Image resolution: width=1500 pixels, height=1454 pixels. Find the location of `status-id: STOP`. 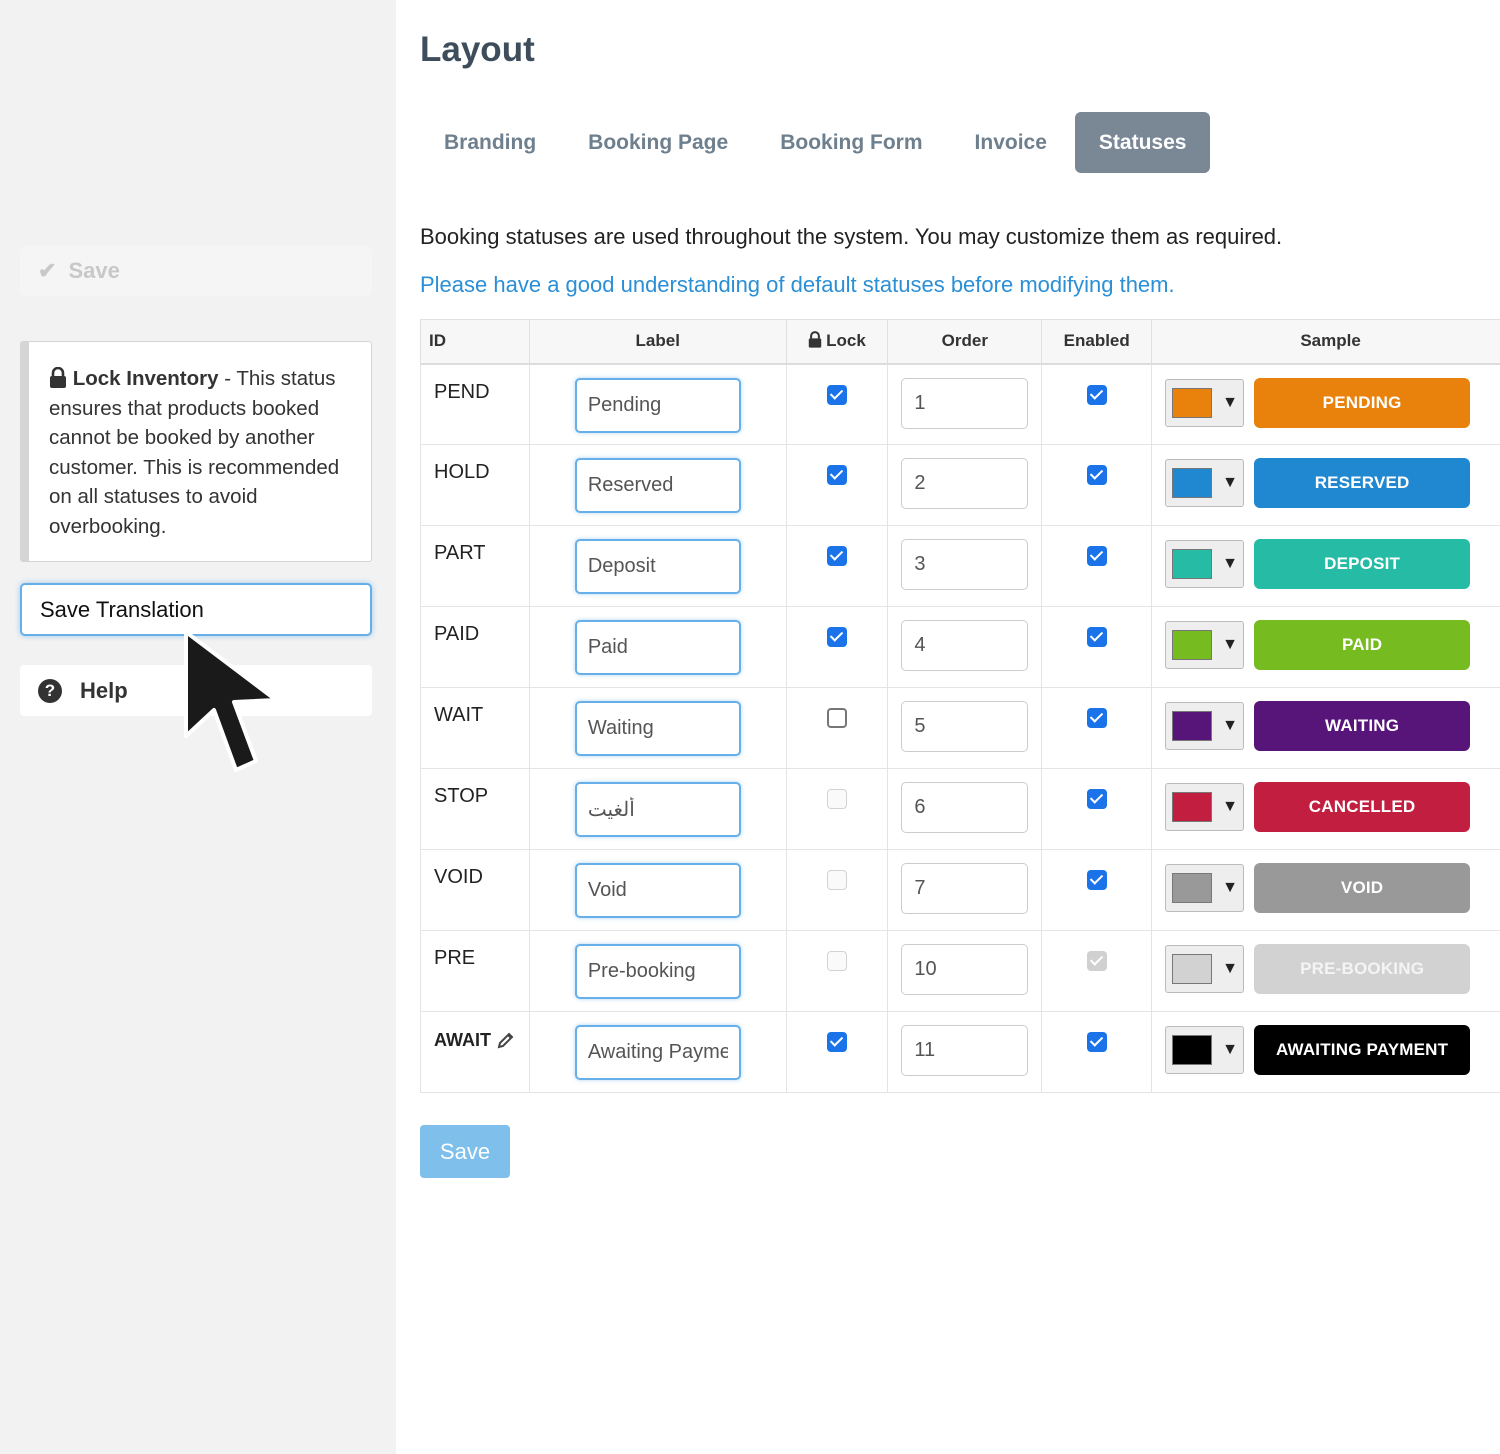

status-id: STOP is located at coordinates (461, 796).